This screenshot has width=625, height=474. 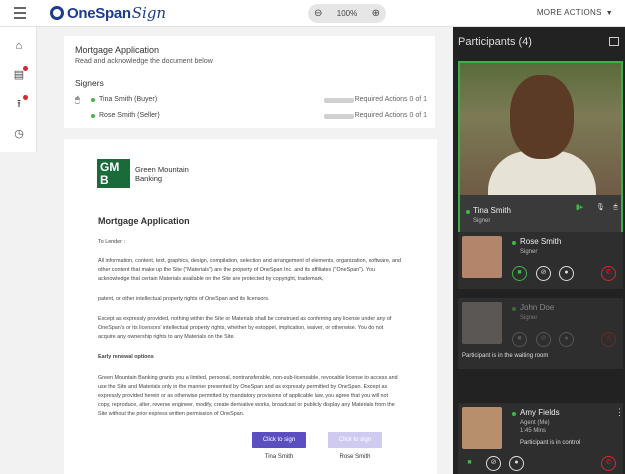 I want to click on signer-label: Tina Smith, so click(x=279, y=457).